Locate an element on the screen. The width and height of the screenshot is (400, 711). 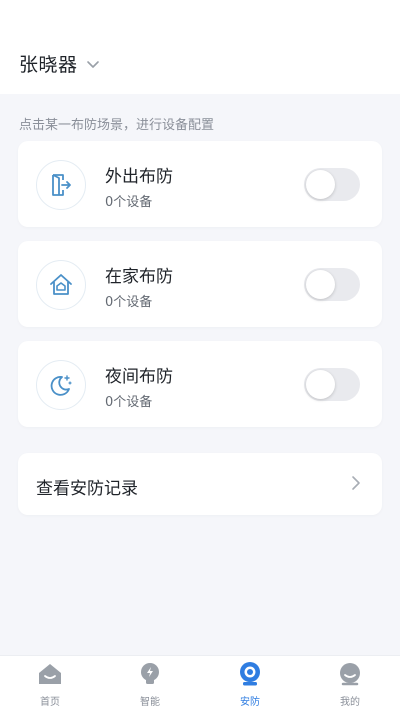
profile-icon is located at coordinates (350, 674).